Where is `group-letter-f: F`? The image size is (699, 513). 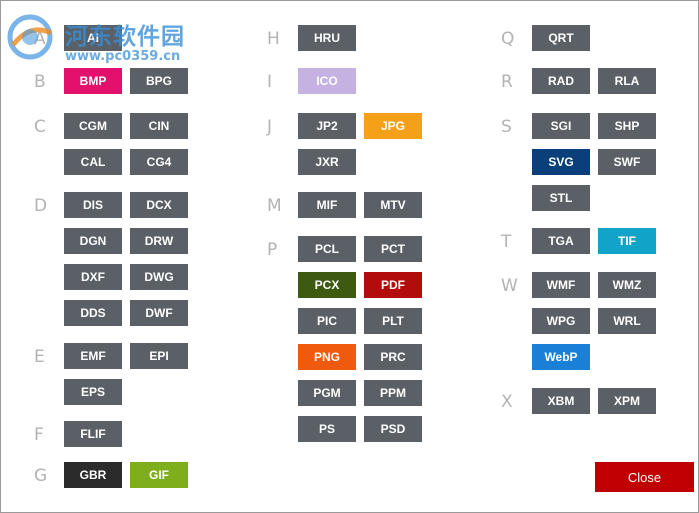
group-letter-f: F is located at coordinates (39, 435).